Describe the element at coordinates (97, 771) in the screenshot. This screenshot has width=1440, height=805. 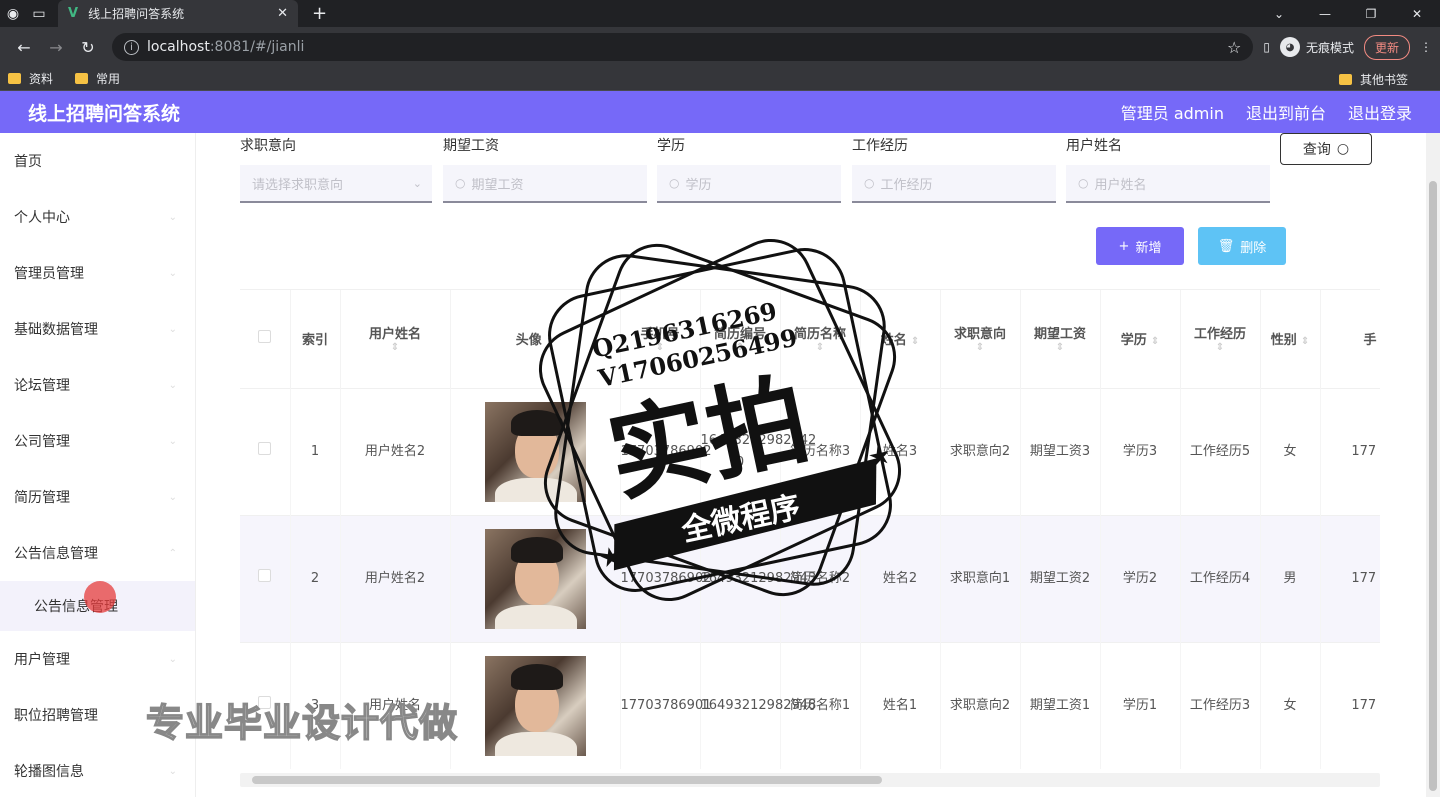
I see `sidebar-item-carousel: 轮播图信息 ⌄` at that location.